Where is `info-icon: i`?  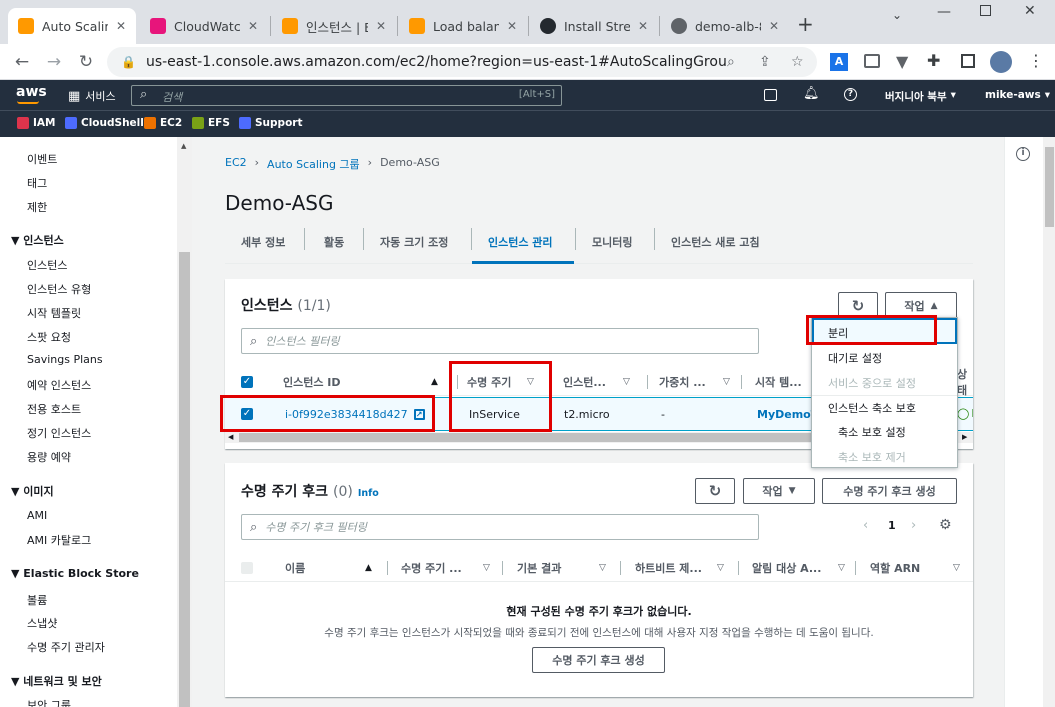
info-icon: i is located at coordinates (1023, 154).